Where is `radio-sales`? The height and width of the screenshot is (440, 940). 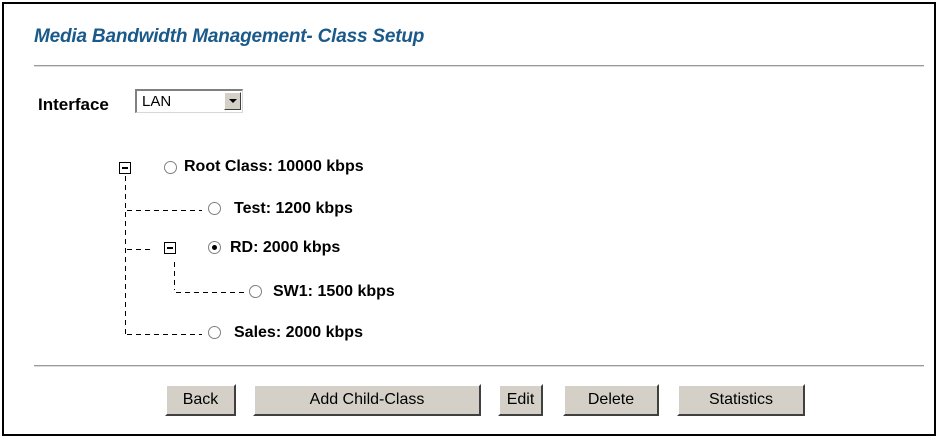 radio-sales is located at coordinates (214, 332).